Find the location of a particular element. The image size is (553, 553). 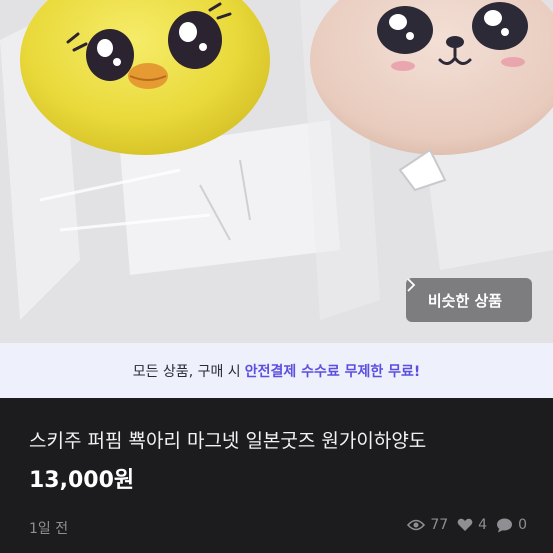

promo-accent-text: 안전결제 수수료 무제한 무료! is located at coordinates (332, 371).